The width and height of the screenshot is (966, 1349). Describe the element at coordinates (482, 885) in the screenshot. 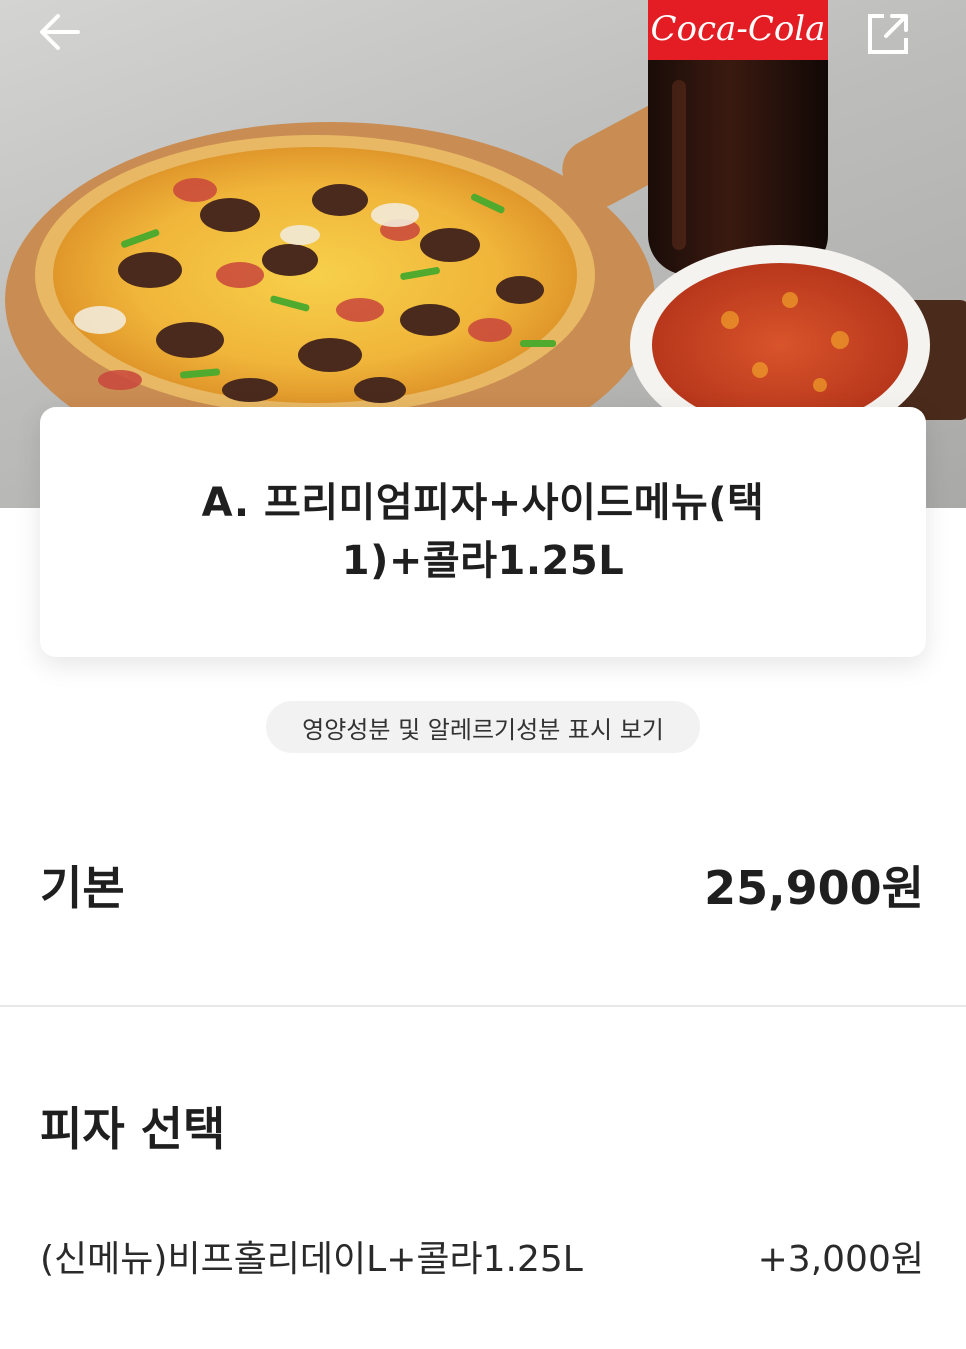

I see `base-price-row: 기본 25,900원` at that location.